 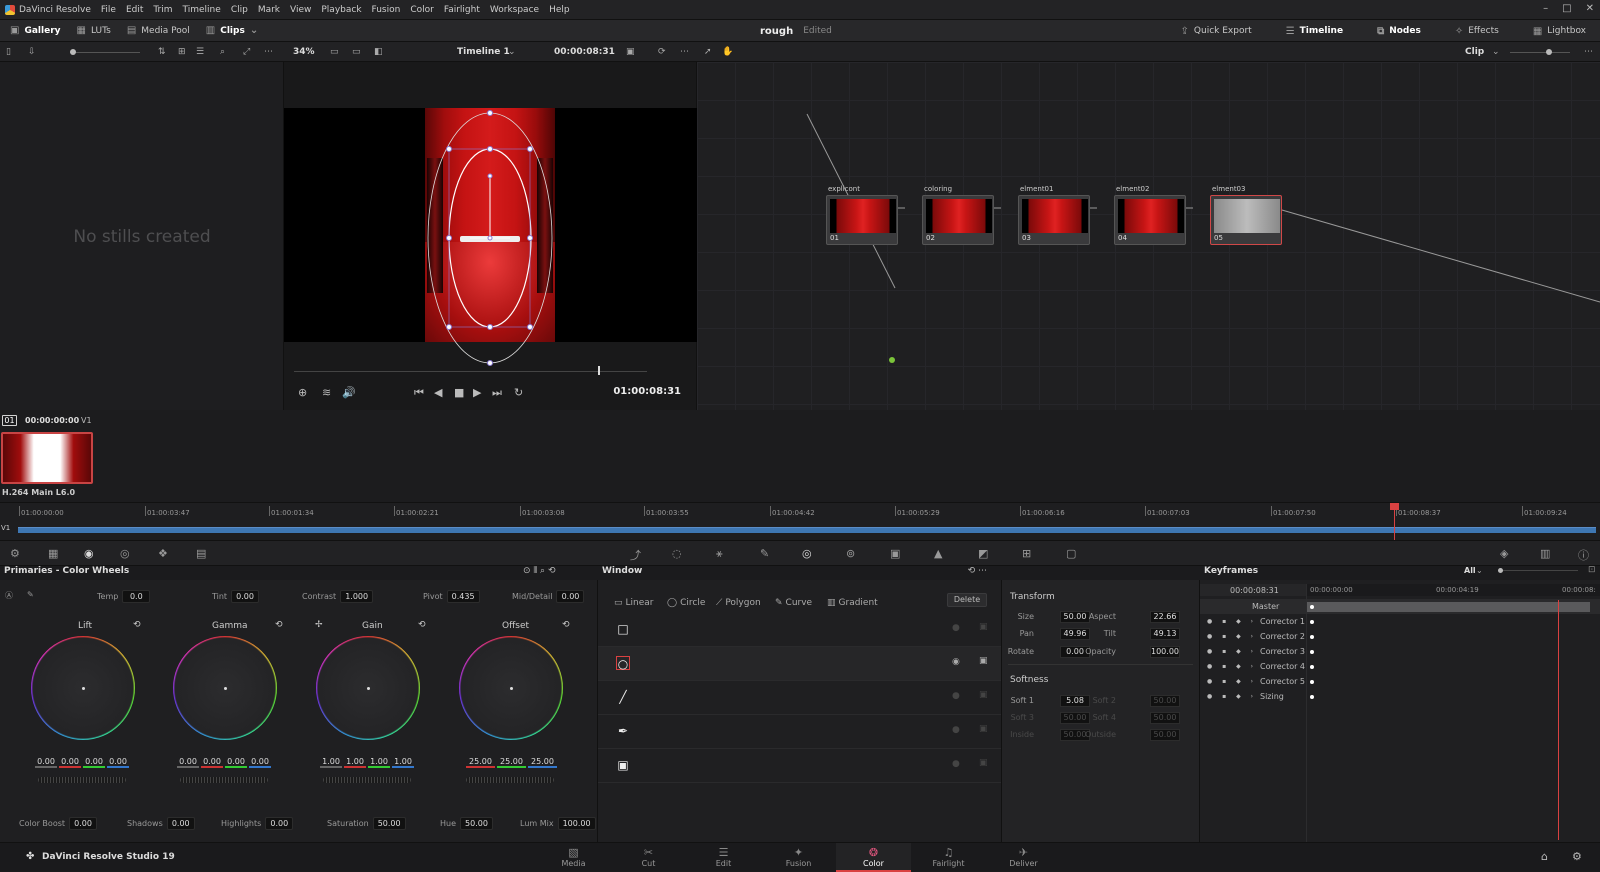 What do you see at coordinates (338, 596) in the screenshot?
I see `contrast-field: Contrast 1.000` at bounding box center [338, 596].